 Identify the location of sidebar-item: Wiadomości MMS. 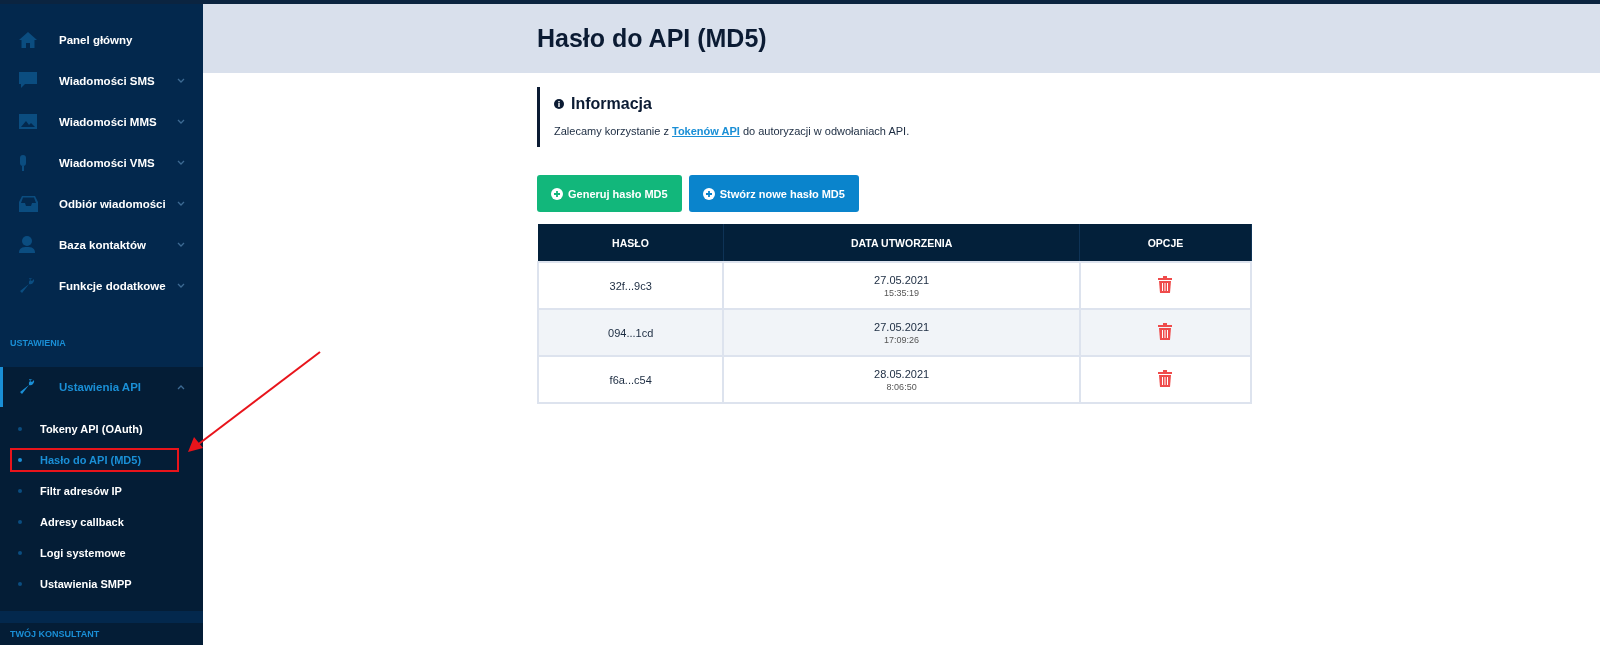
(101, 121).